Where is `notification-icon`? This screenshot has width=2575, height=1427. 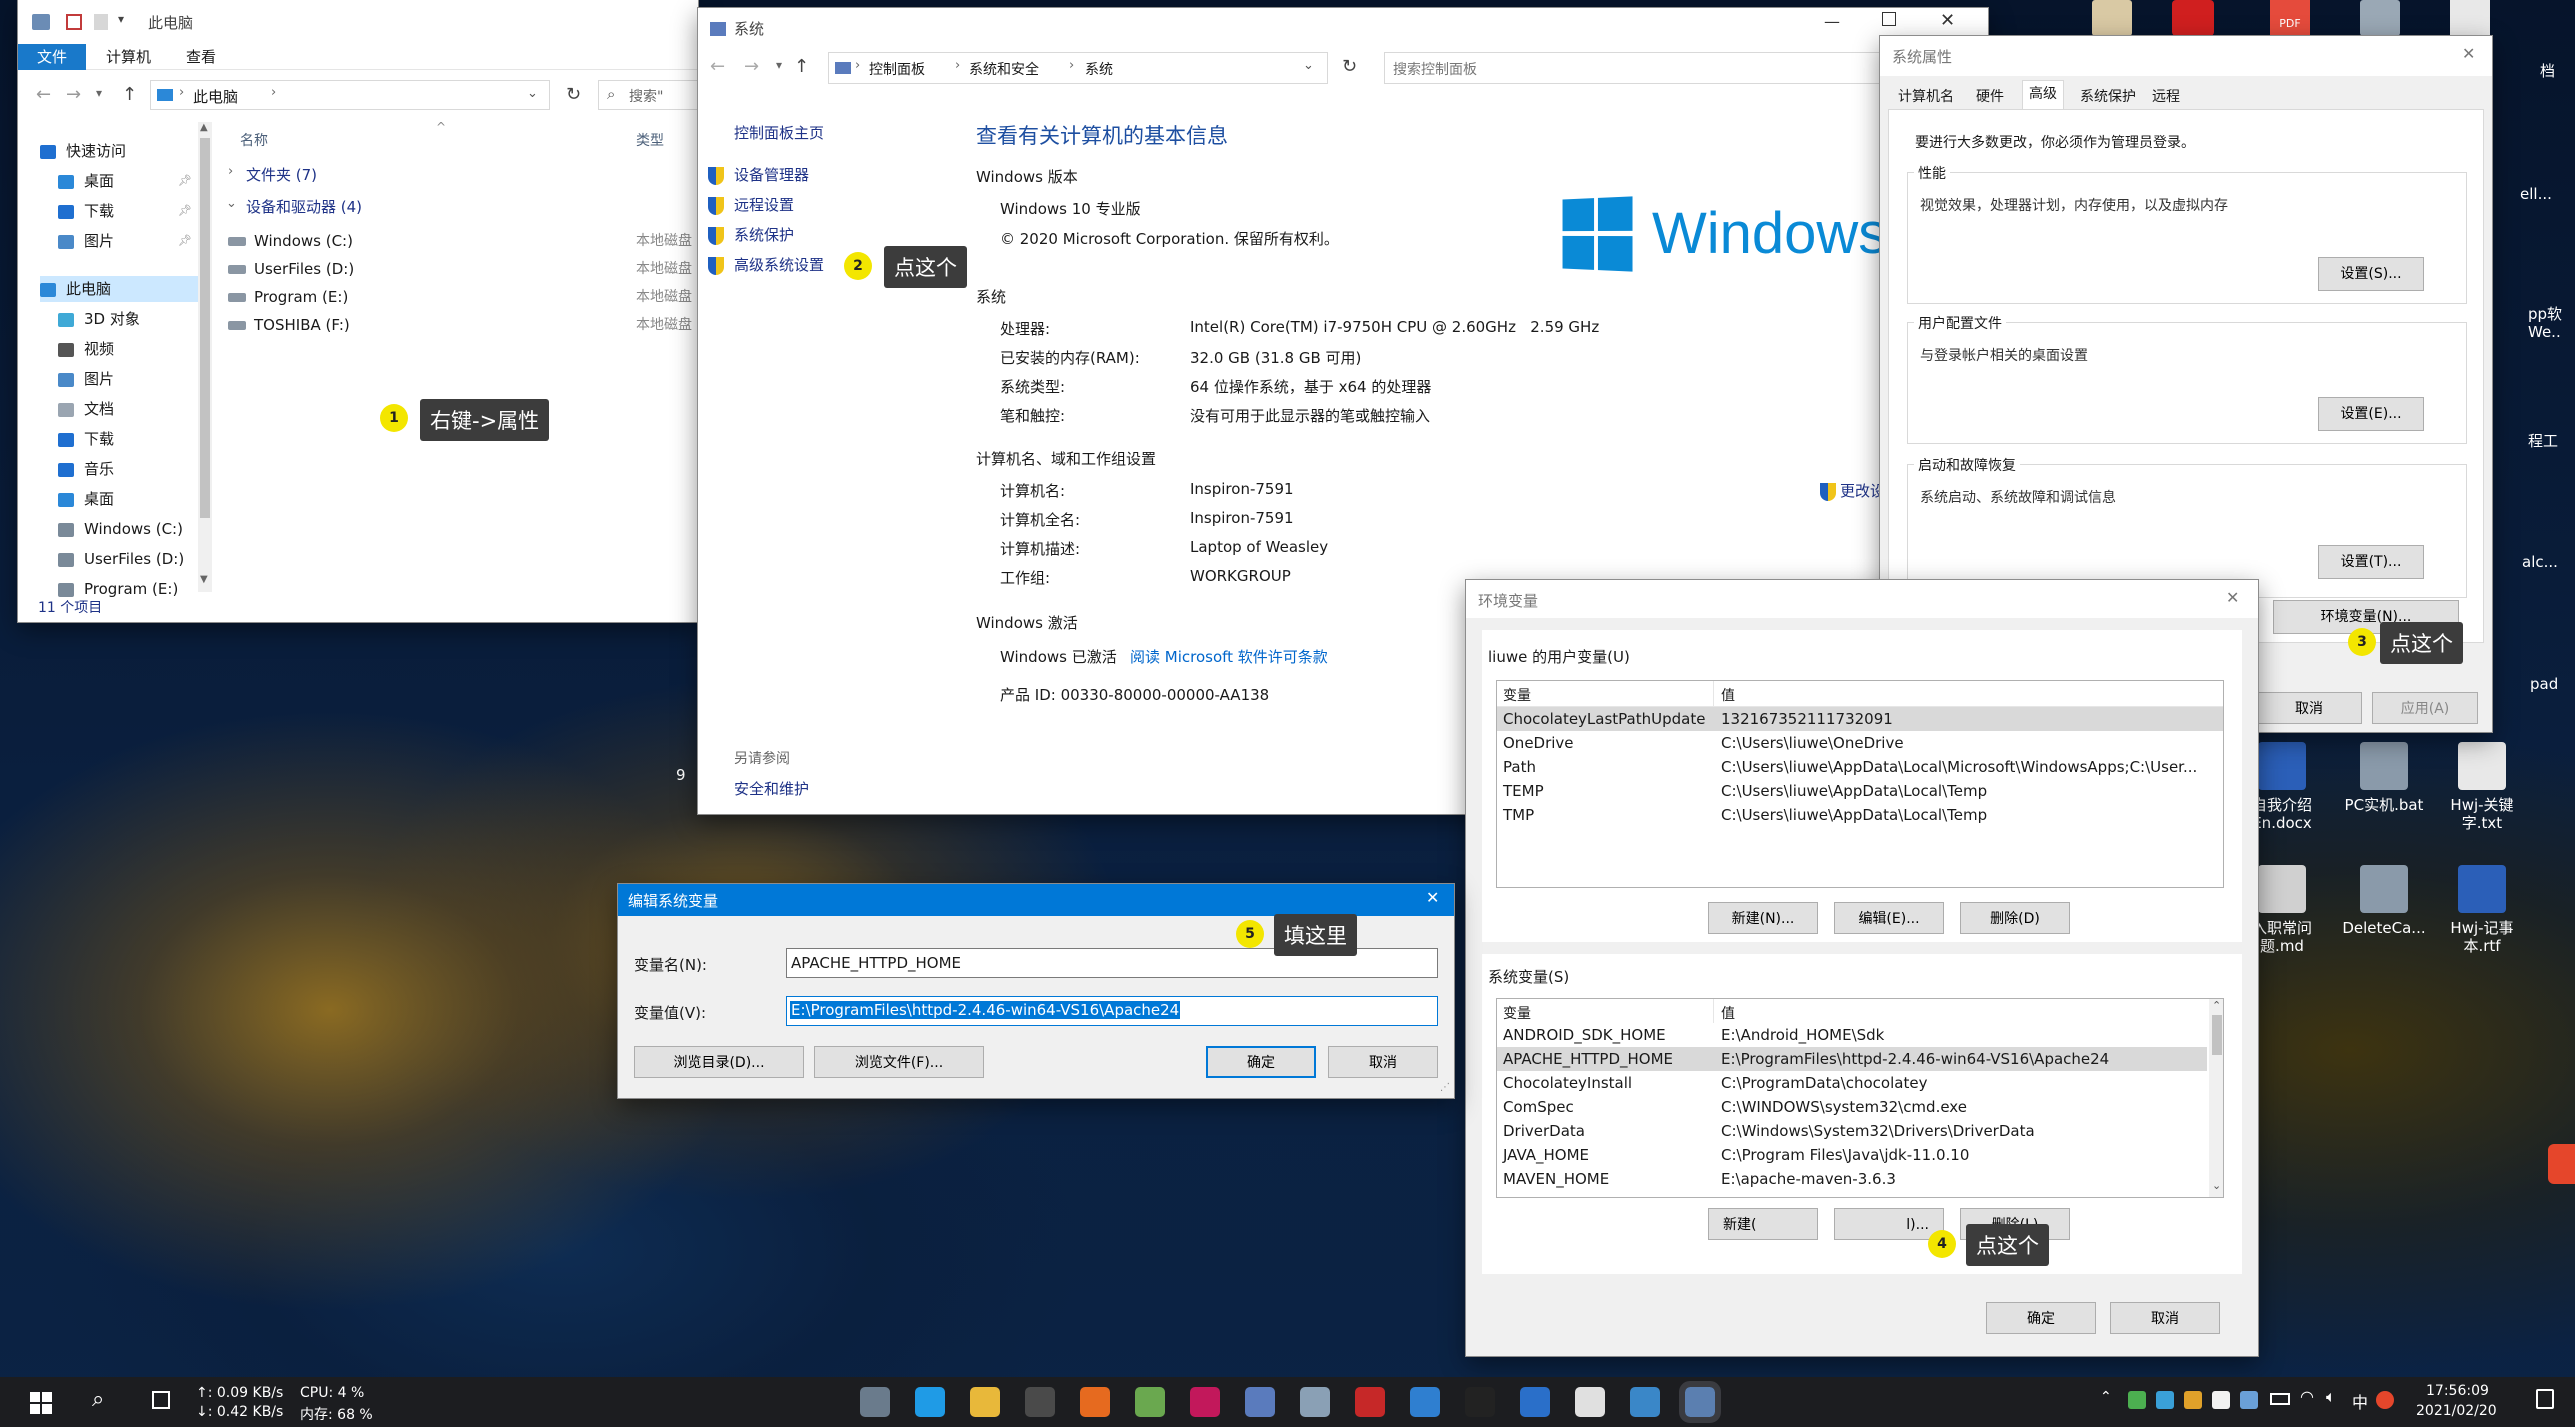
notification-icon is located at coordinates (2545, 1399).